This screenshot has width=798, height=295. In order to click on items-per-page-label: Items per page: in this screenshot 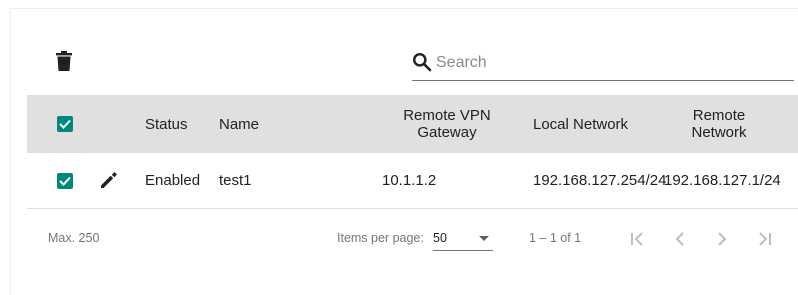, I will do `click(380, 238)`.